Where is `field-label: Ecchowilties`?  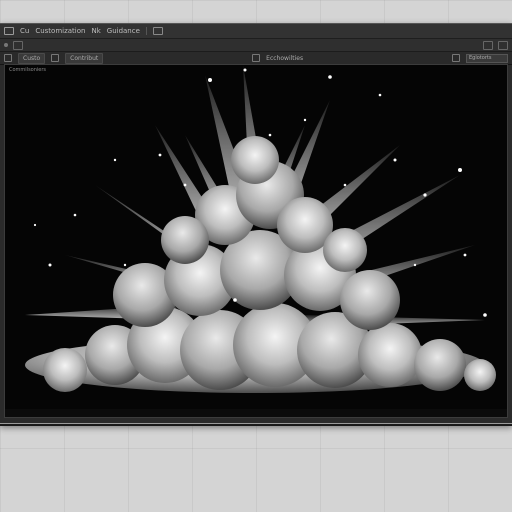 field-label: Ecchowilties is located at coordinates (284, 58).